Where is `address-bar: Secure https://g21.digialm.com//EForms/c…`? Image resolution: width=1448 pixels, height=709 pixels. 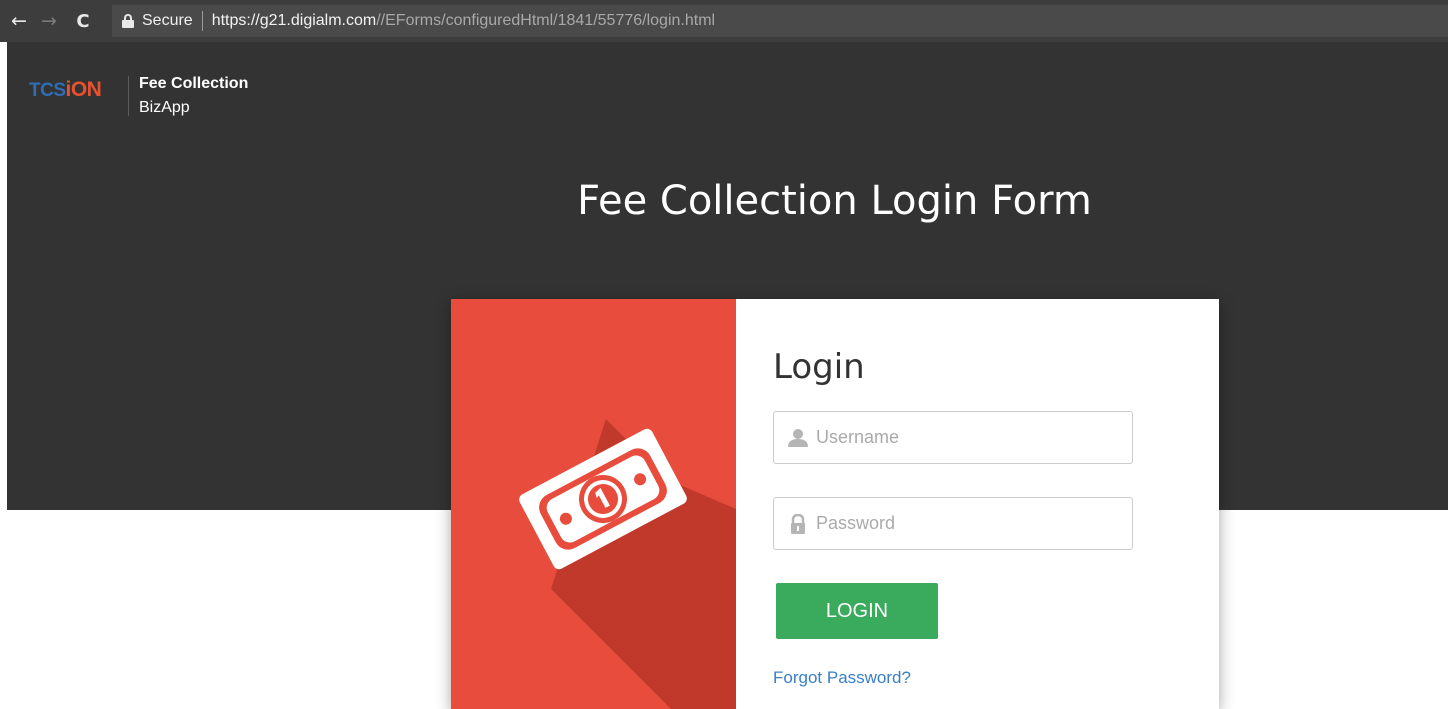
address-bar: Secure https://g21.digialm.com//EForms/c… is located at coordinates (780, 21).